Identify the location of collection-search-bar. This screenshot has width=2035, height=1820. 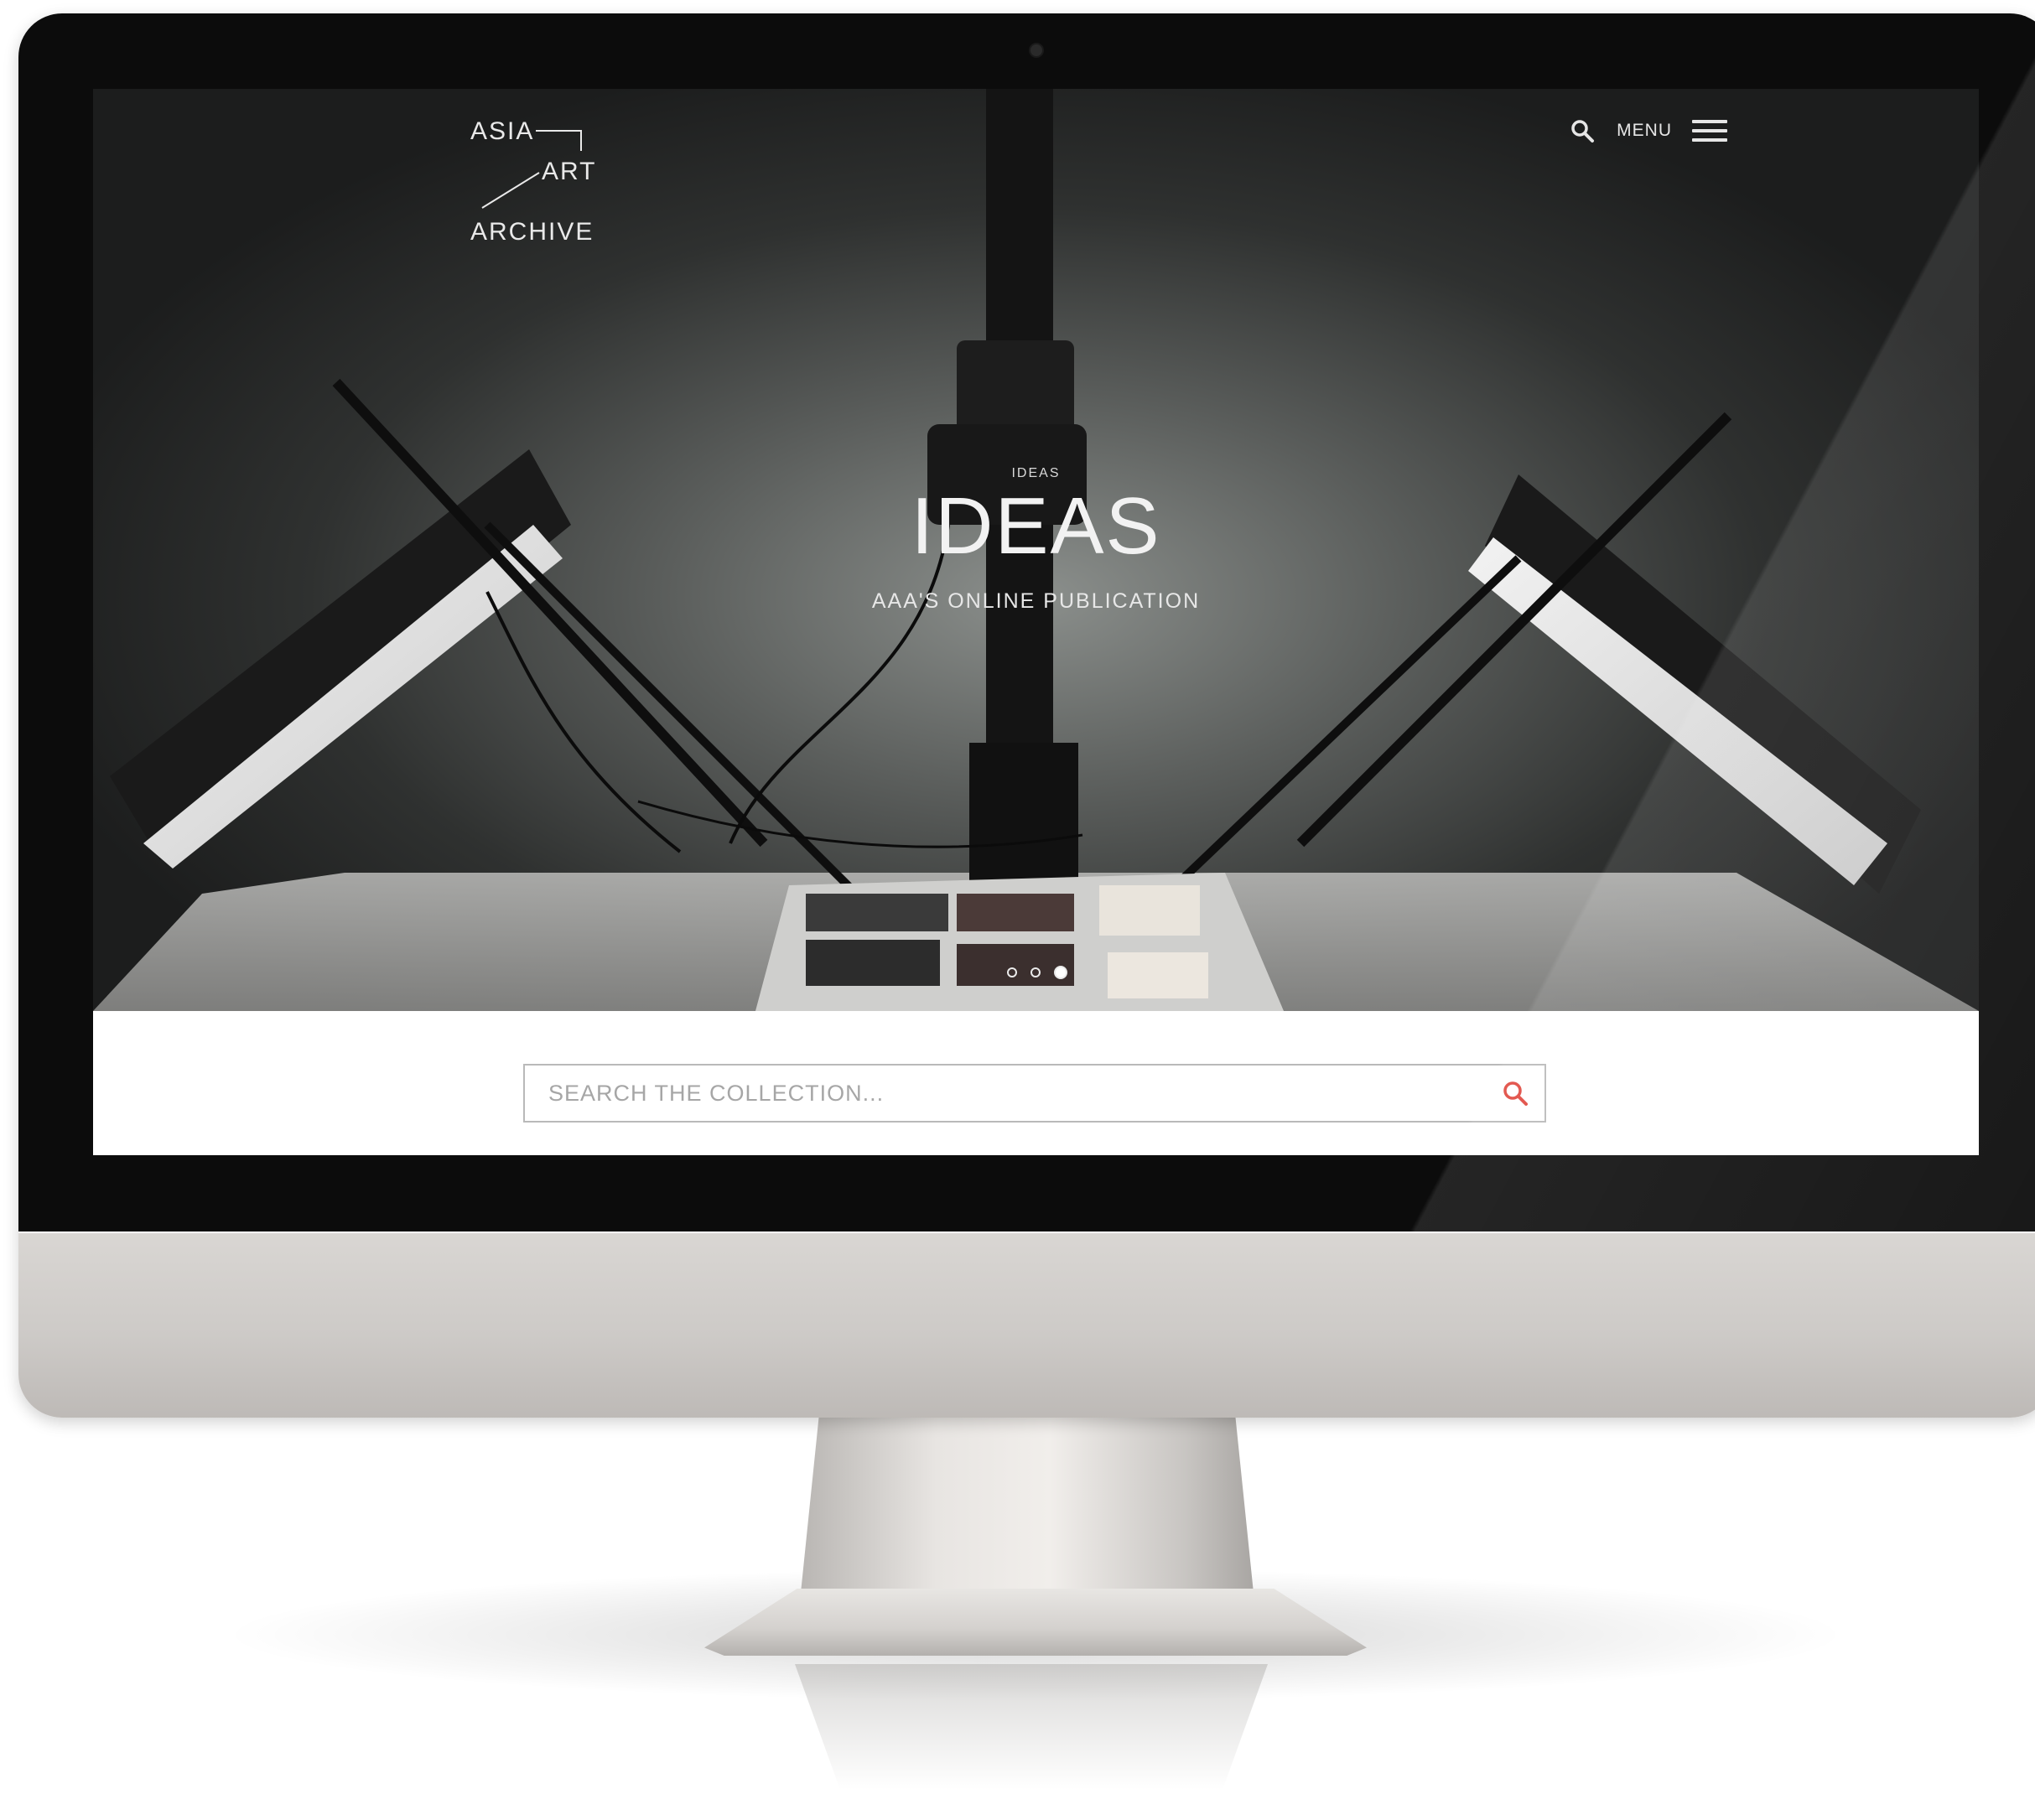
(1034, 1093).